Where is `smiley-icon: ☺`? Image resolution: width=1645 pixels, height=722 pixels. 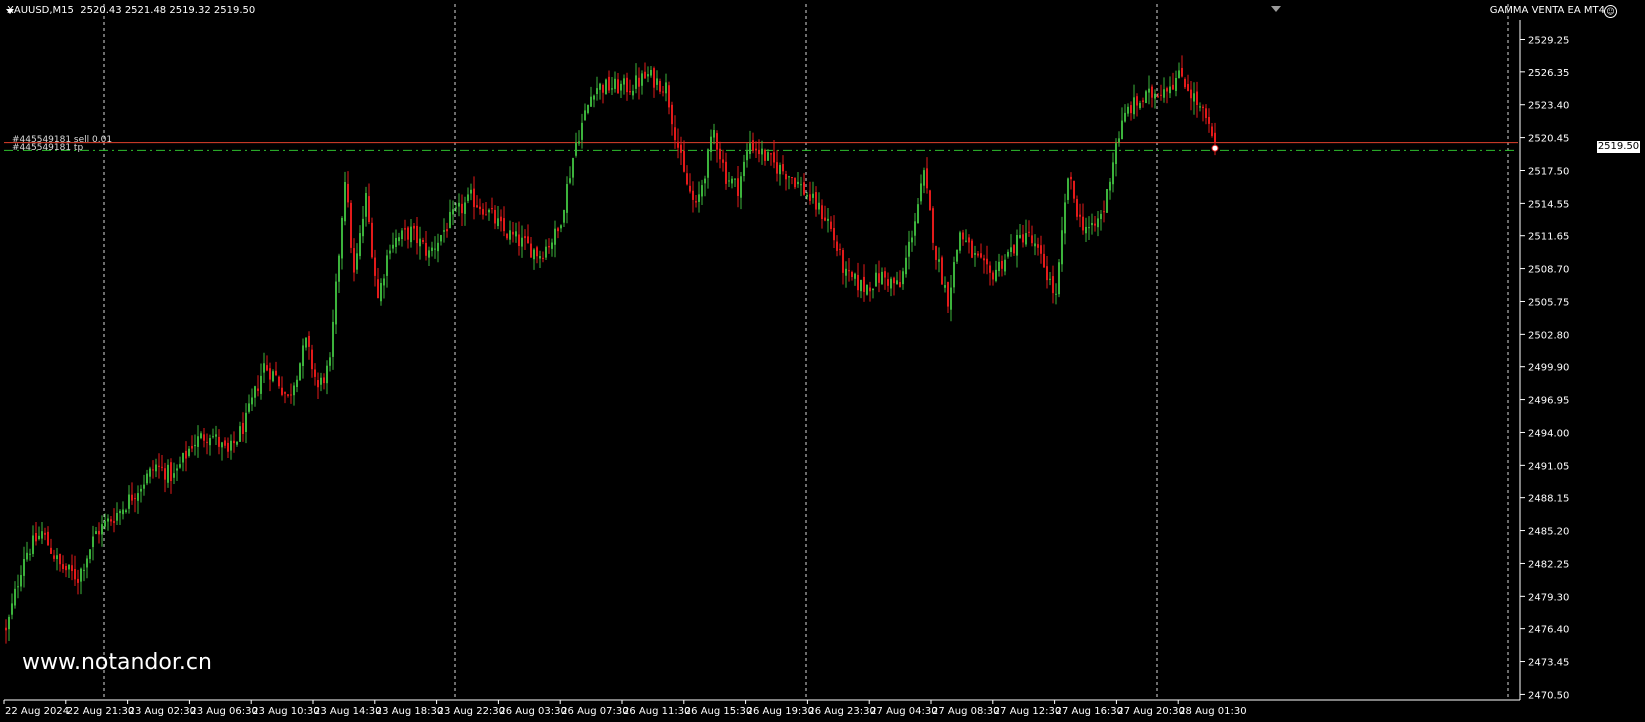
smiley-icon: ☺ is located at coordinates (1610, 11).